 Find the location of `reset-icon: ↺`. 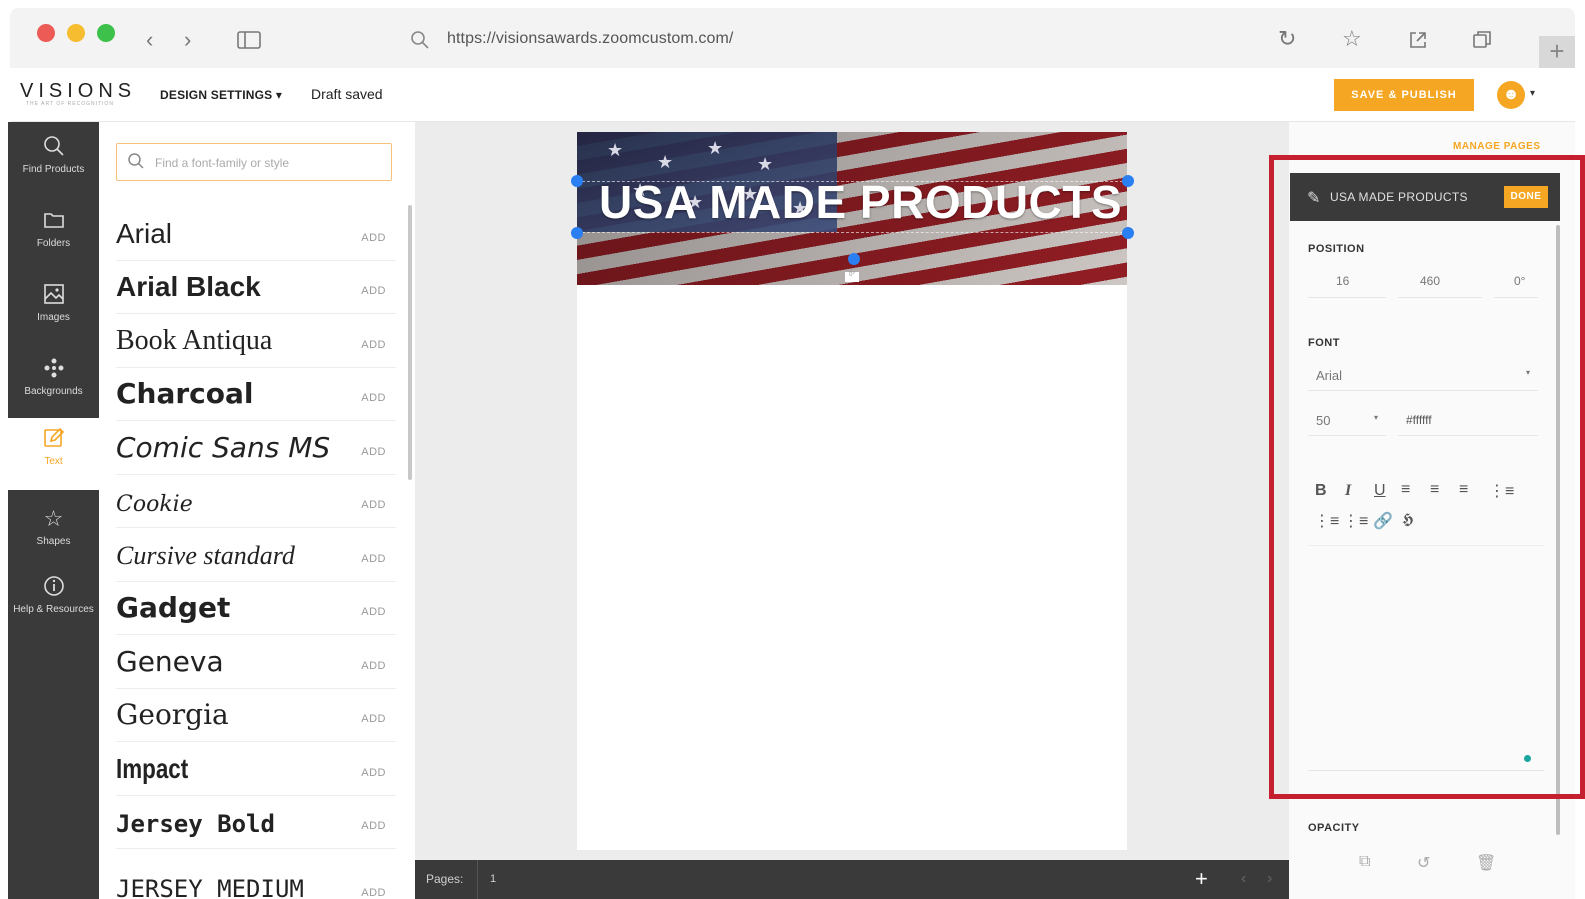

reset-icon: ↺ is located at coordinates (1423, 863).